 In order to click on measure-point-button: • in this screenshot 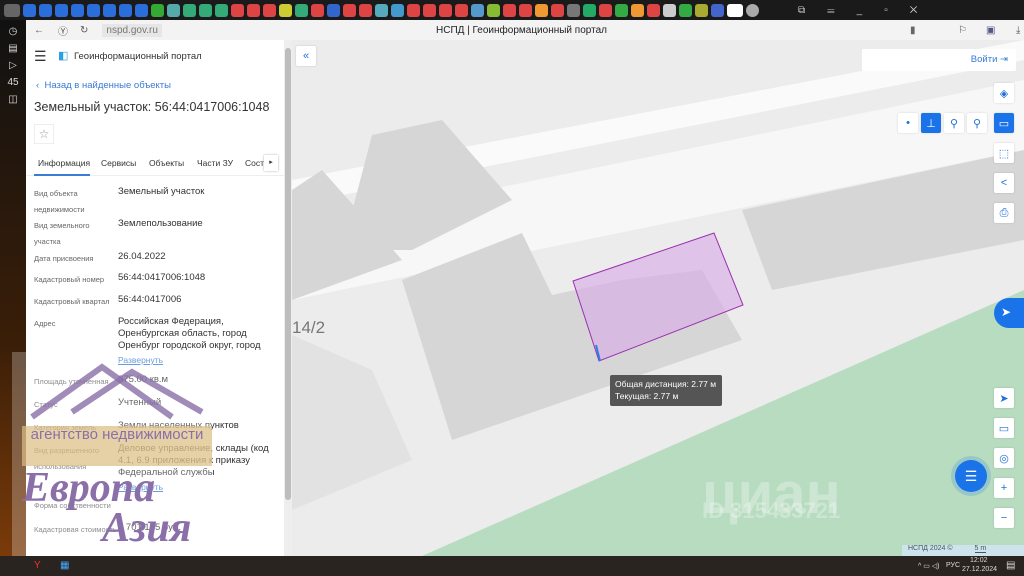, I will do `click(908, 123)`.